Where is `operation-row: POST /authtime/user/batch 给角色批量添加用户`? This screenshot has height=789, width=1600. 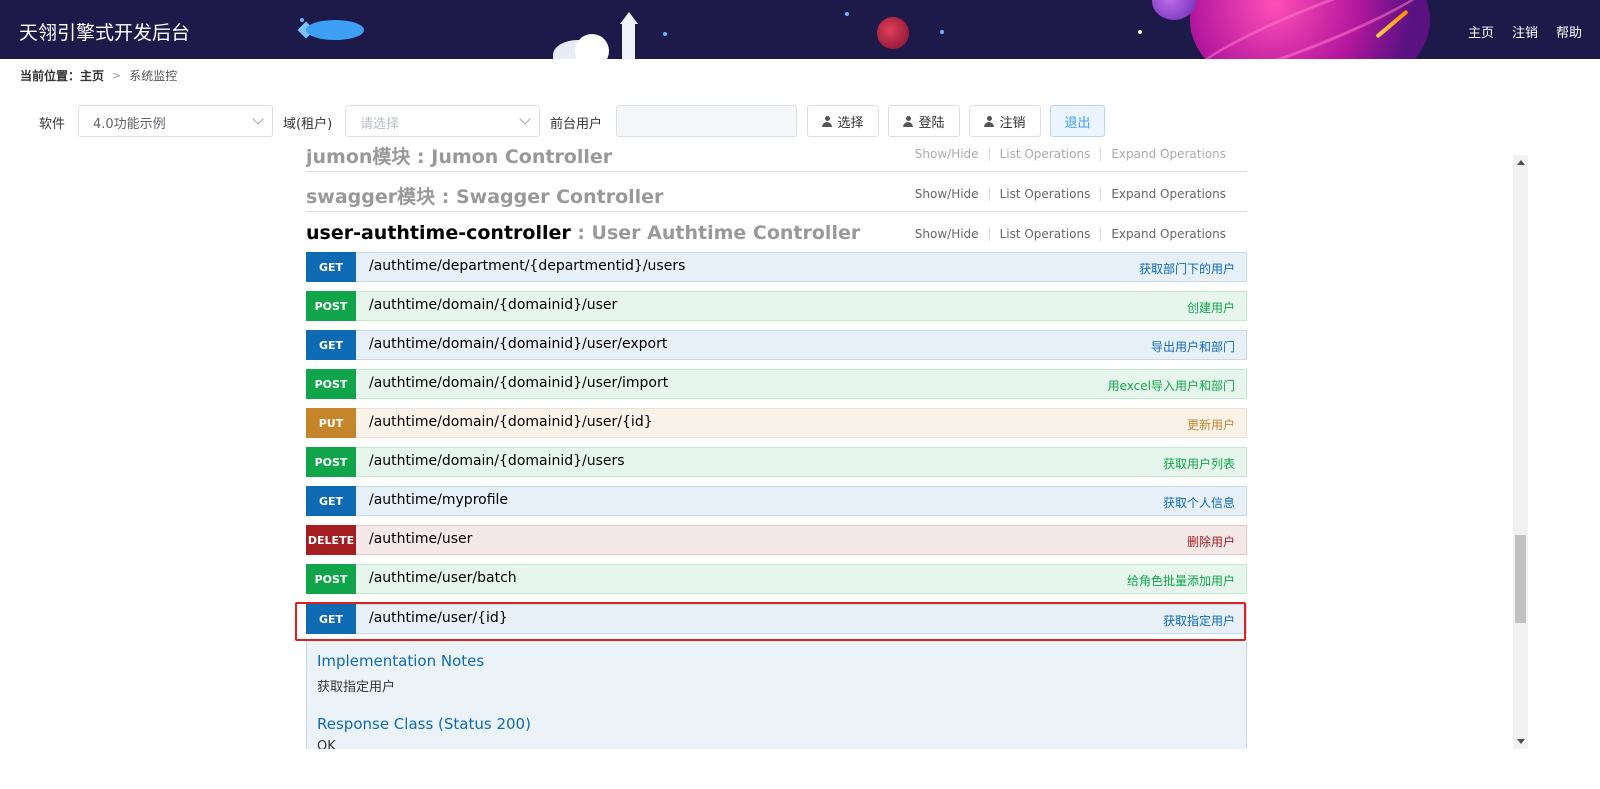 operation-row: POST /authtime/user/batch 给角色批量添加用户 is located at coordinates (776, 579).